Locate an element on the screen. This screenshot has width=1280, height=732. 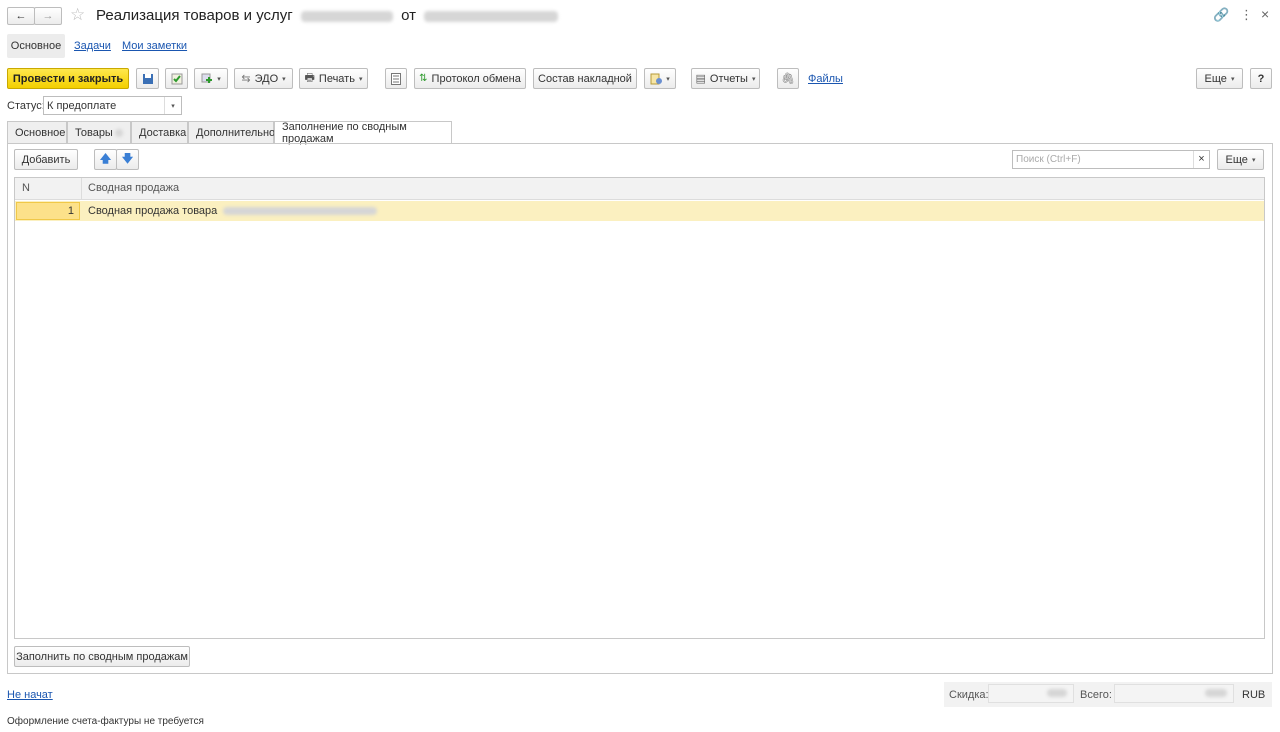
list-icon is located at coordinates (396, 78).